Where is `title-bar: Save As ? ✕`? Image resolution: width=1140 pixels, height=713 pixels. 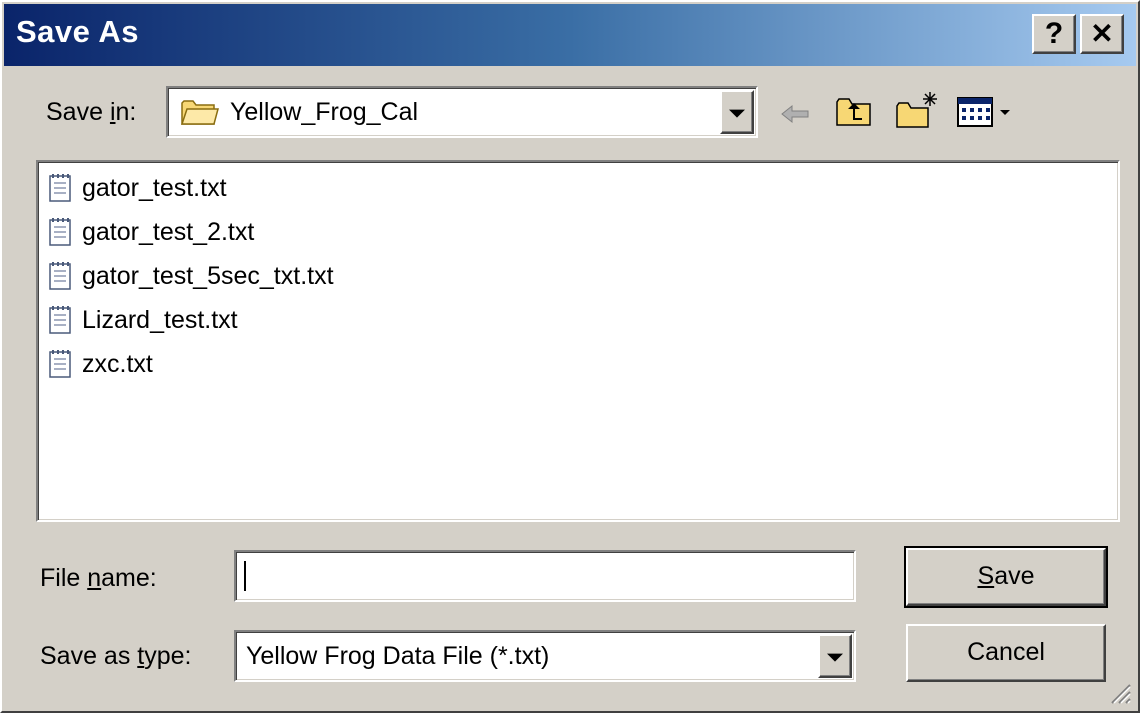
title-bar: Save As ? ✕ is located at coordinates (570, 35).